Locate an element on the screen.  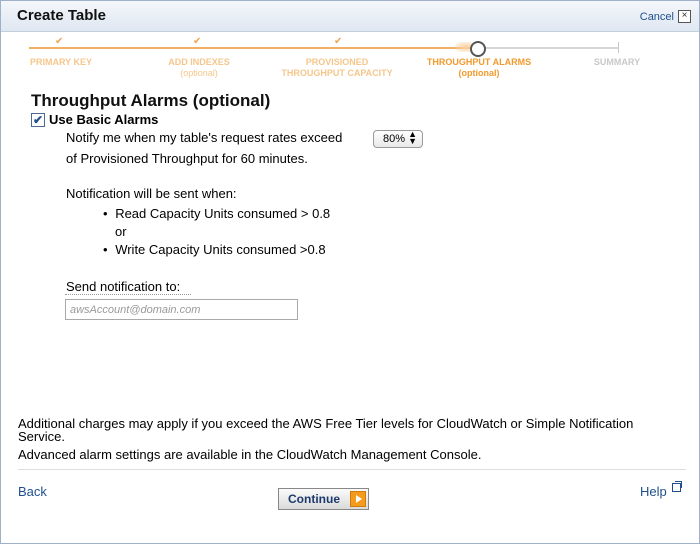
step-primary-key: PRIMARY KEY is located at coordinates (61, 62).